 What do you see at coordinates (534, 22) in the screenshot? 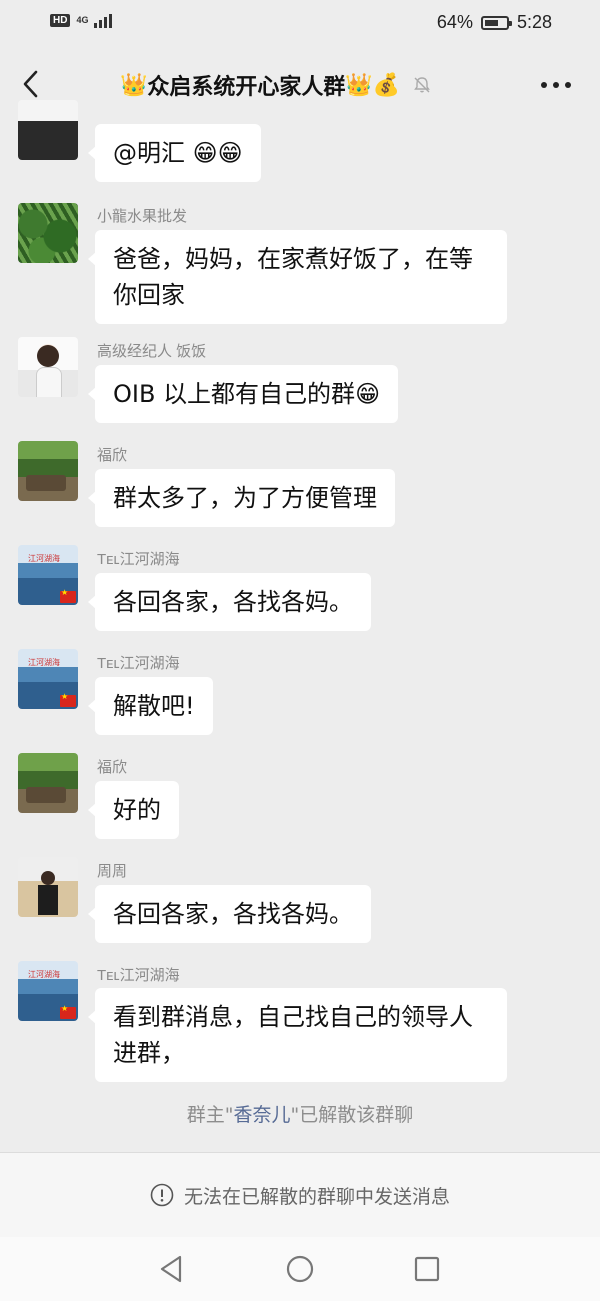
I see `clock: 5:28` at bounding box center [534, 22].